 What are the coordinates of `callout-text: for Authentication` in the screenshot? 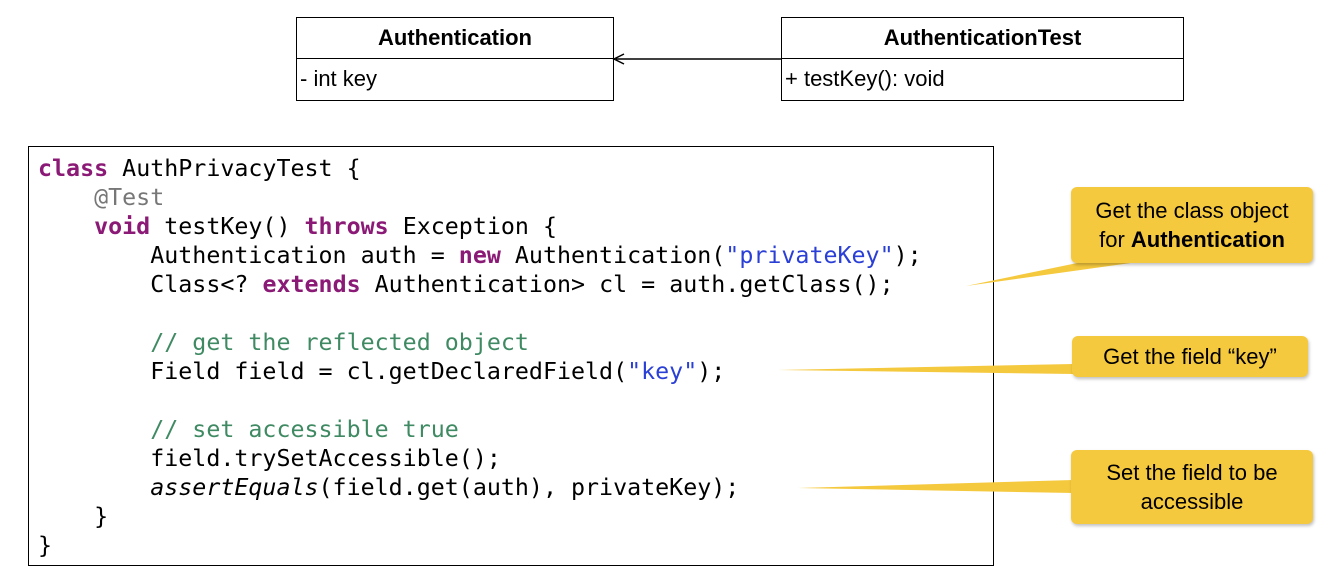 It's located at (1192, 239).